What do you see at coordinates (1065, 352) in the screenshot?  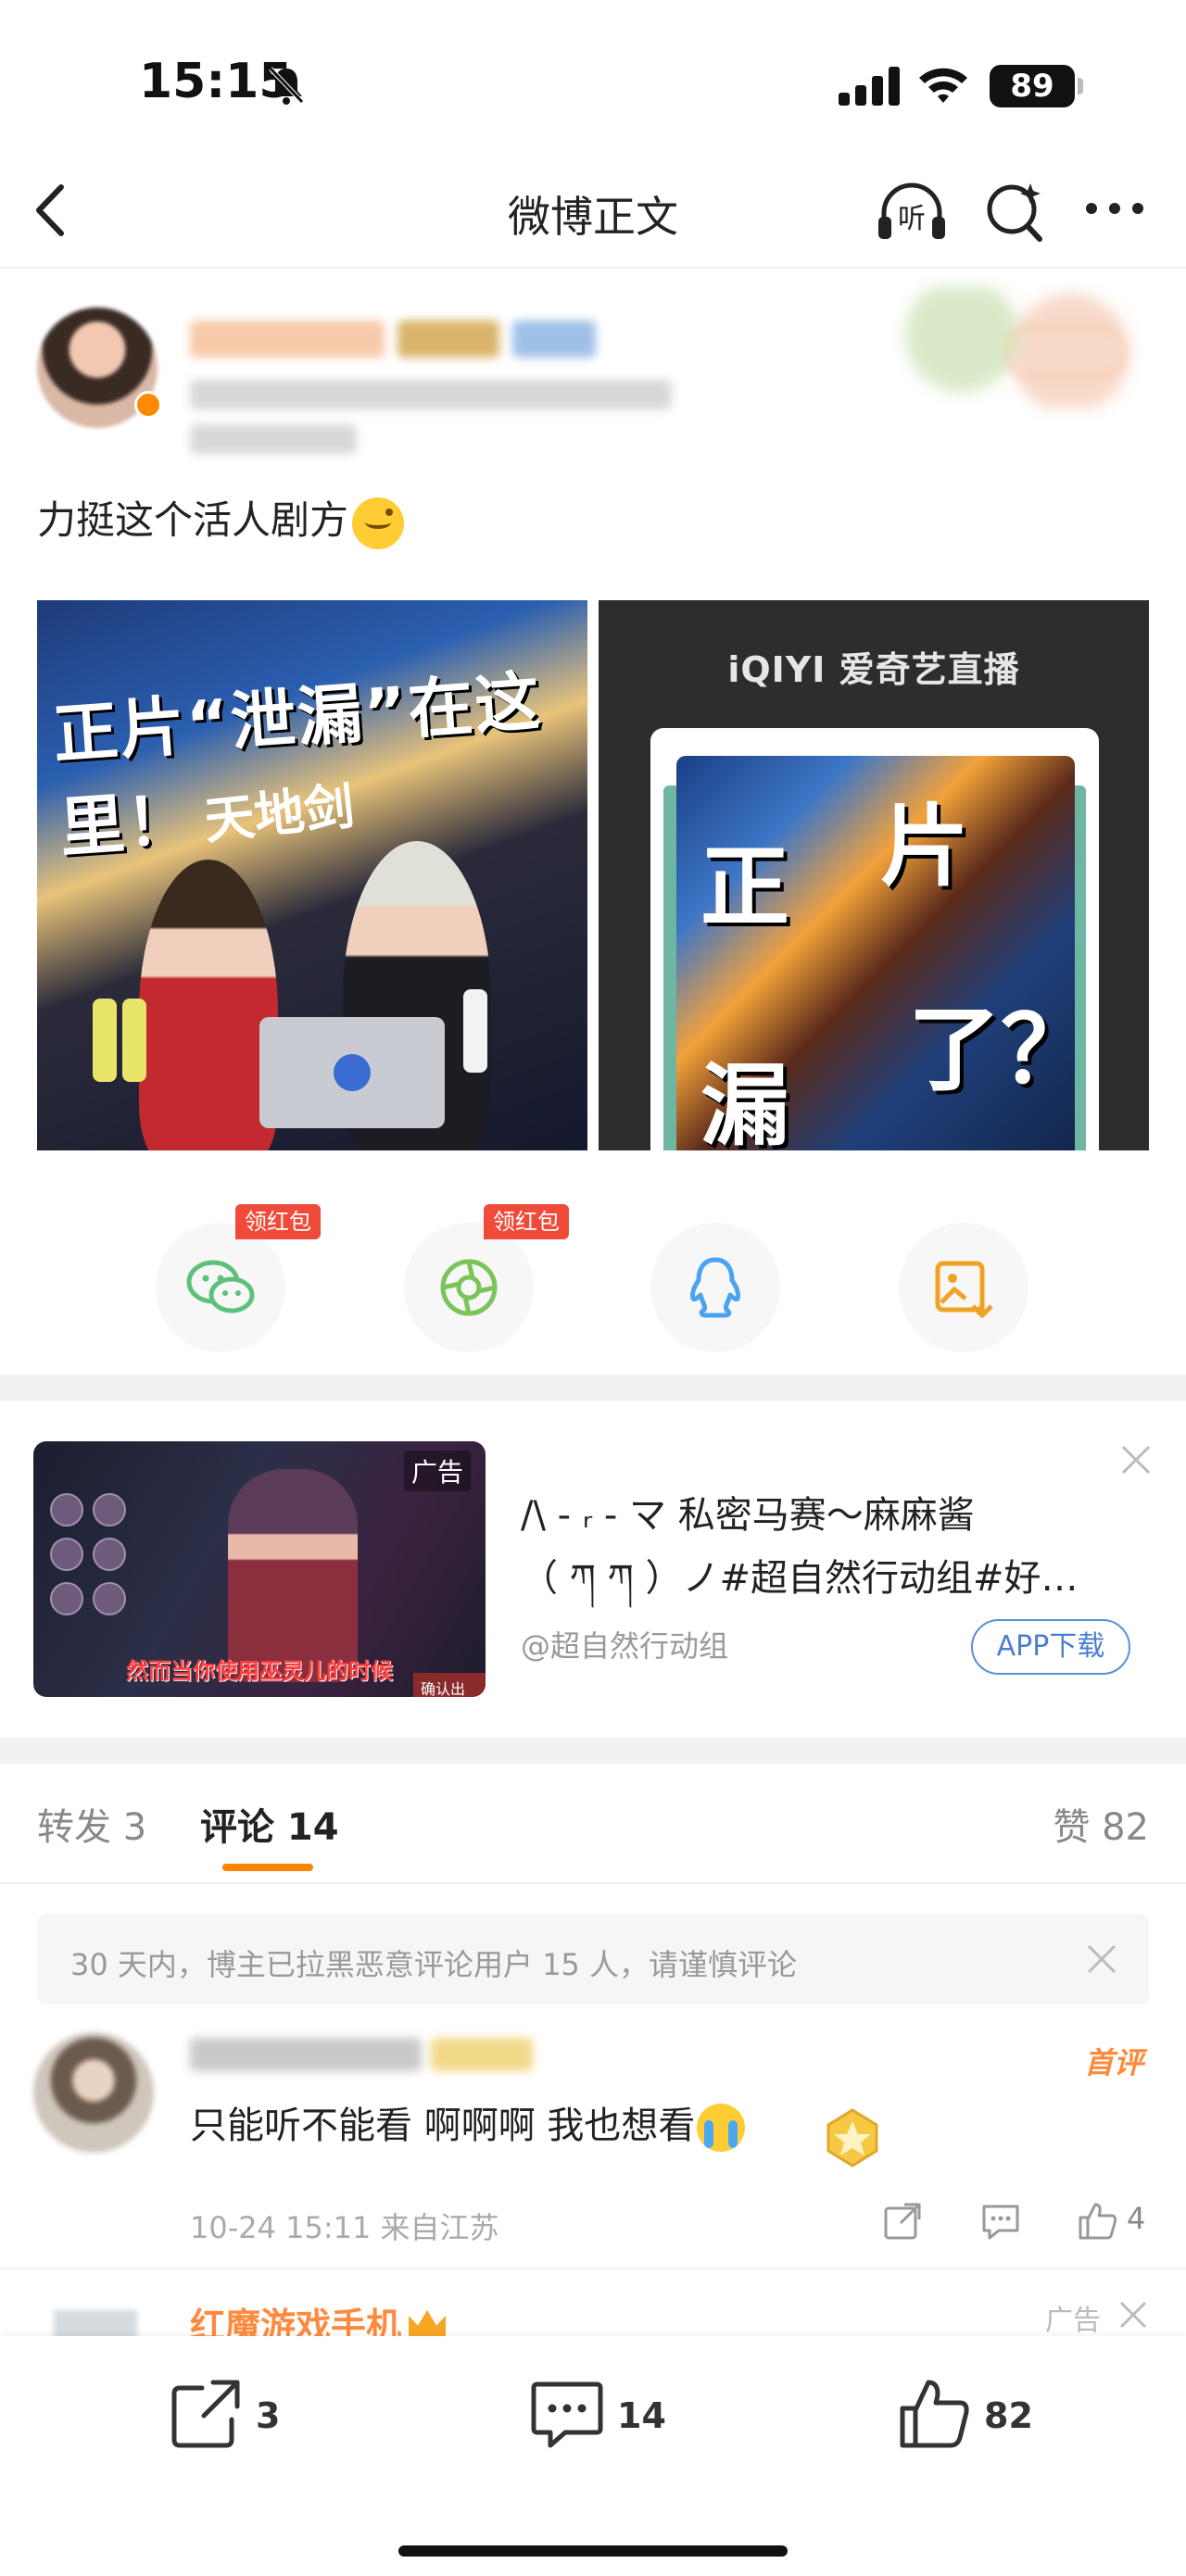 I see `follow-button` at bounding box center [1065, 352].